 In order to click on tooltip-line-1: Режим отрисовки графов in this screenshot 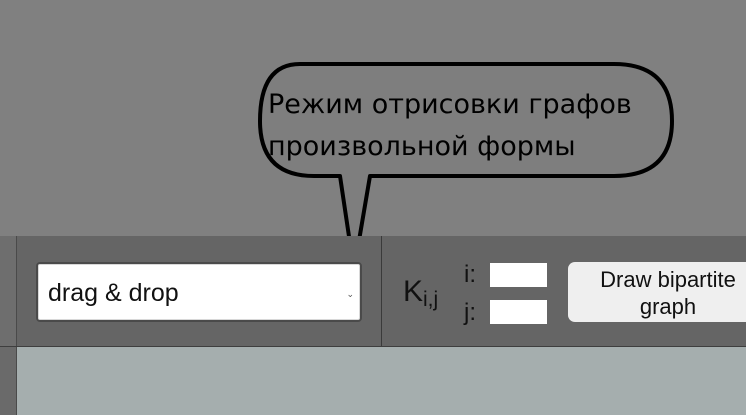, I will do `click(450, 104)`.